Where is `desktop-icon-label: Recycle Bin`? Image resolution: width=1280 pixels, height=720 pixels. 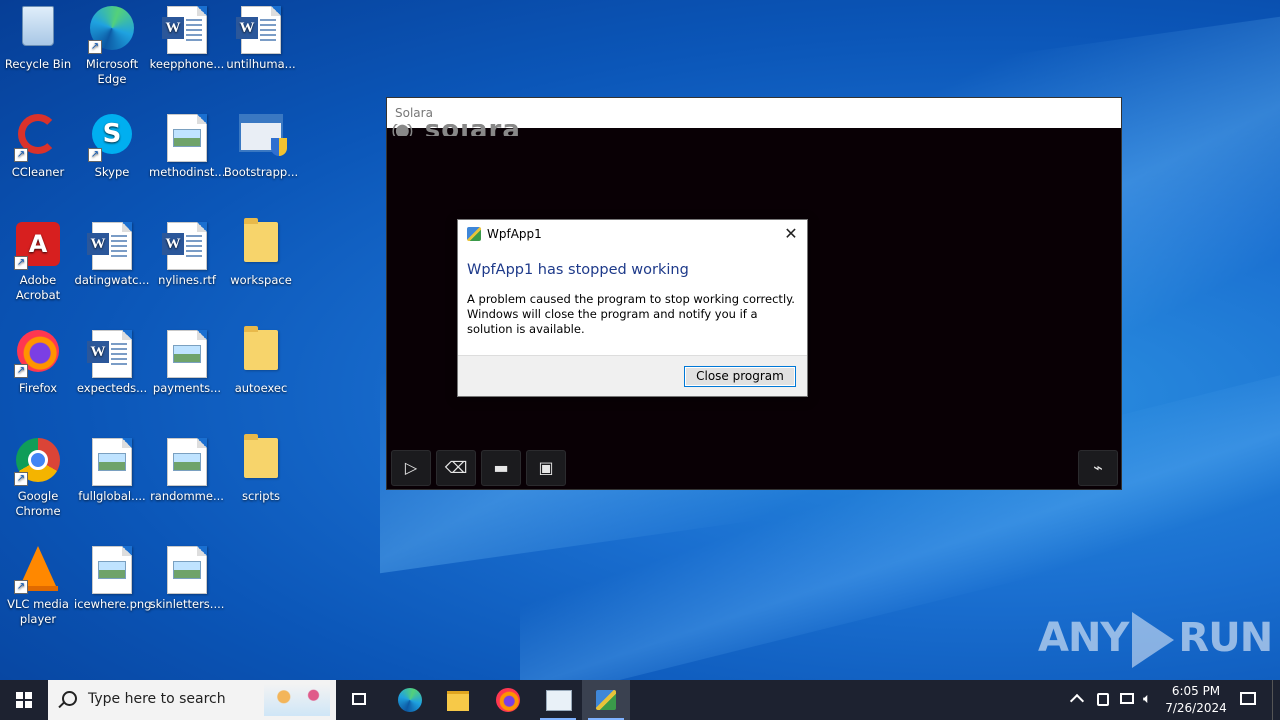
desktop-icon-label: Recycle Bin is located at coordinates (38, 64).